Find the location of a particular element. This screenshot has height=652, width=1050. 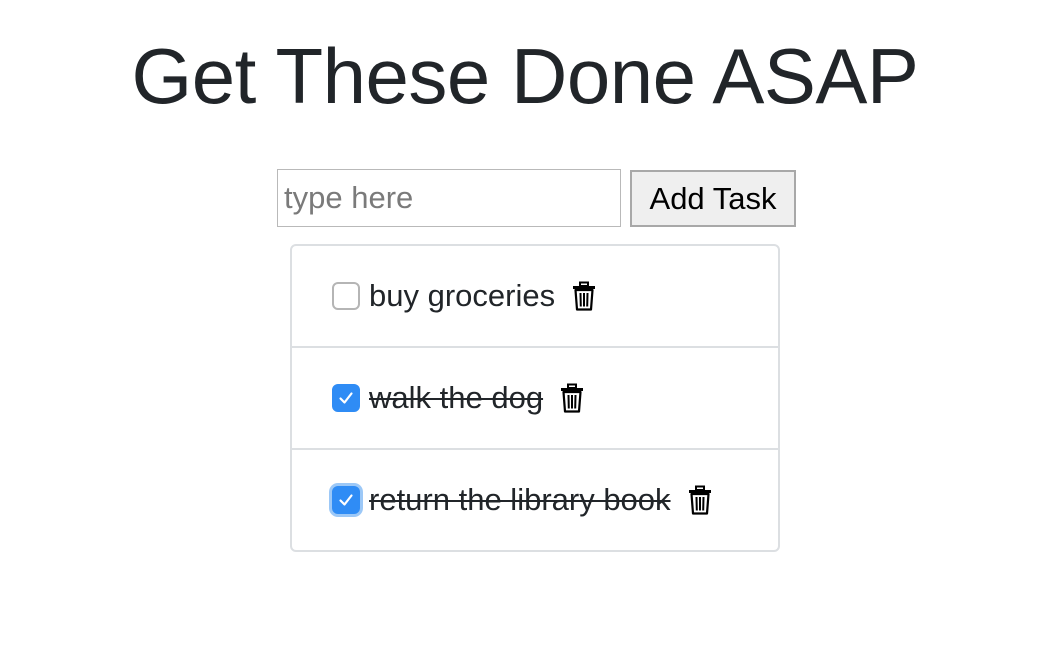

task-item: buy groceries is located at coordinates (535, 297).